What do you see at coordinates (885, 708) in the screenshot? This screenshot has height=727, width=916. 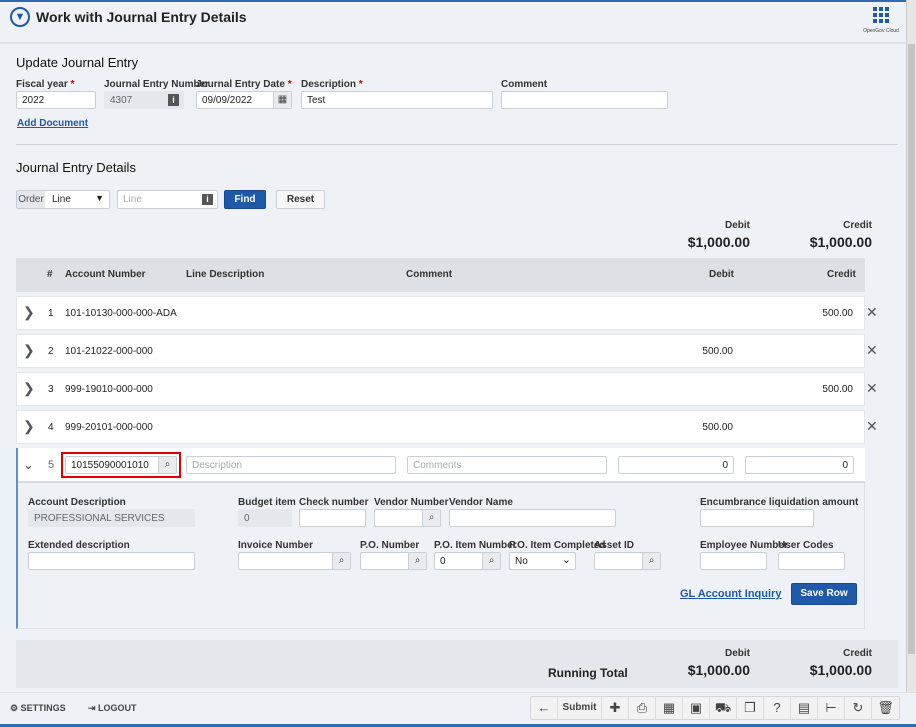 I see `trash-icon: 🗑` at bounding box center [885, 708].